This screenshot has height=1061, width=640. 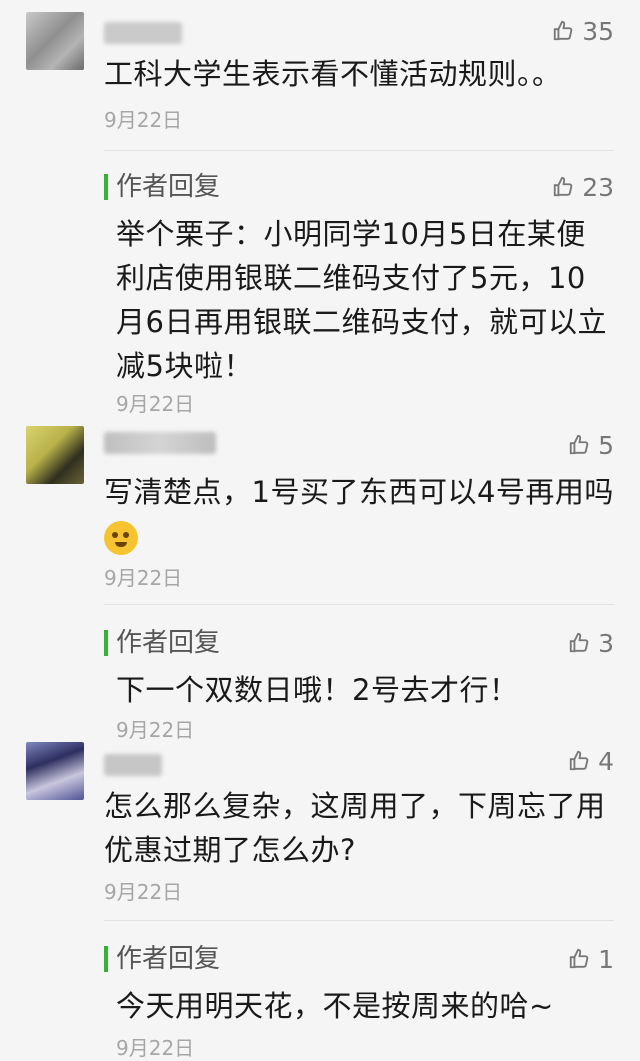 I want to click on like-button: 5, so click(x=591, y=445).